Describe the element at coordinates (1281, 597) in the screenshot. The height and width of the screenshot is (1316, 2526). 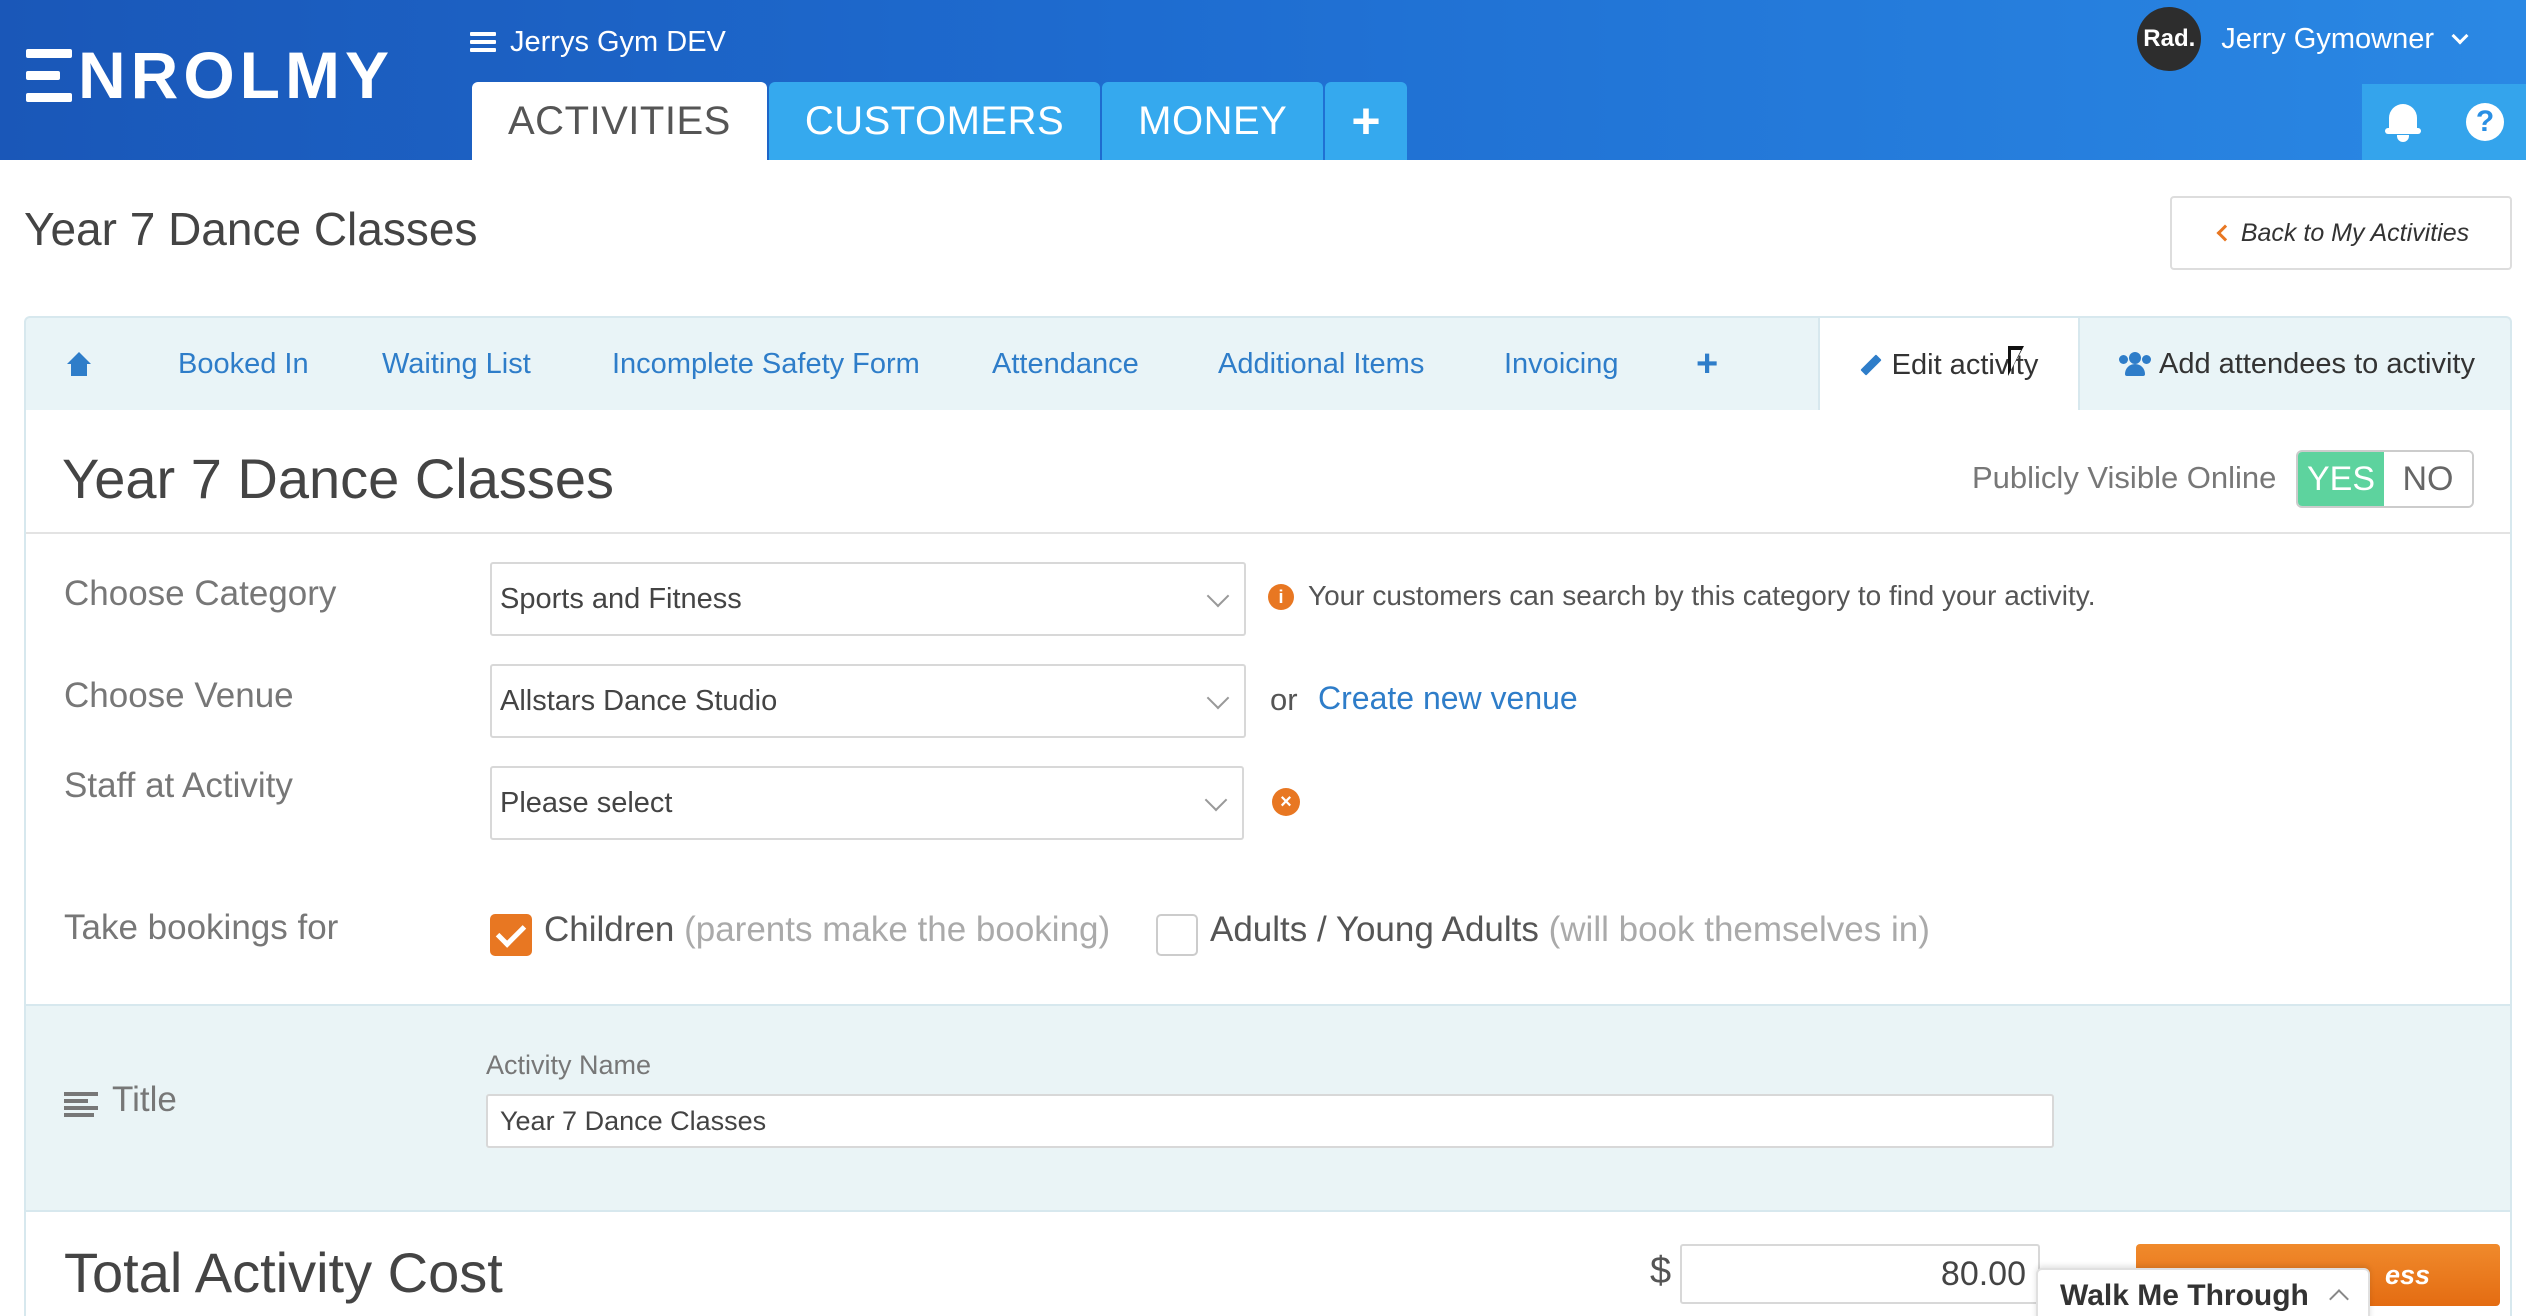
I see `info-icon: i` at that location.